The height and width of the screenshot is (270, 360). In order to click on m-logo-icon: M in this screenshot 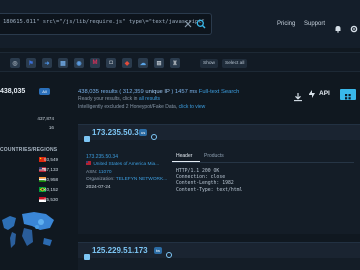, I will do `click(95, 63)`.